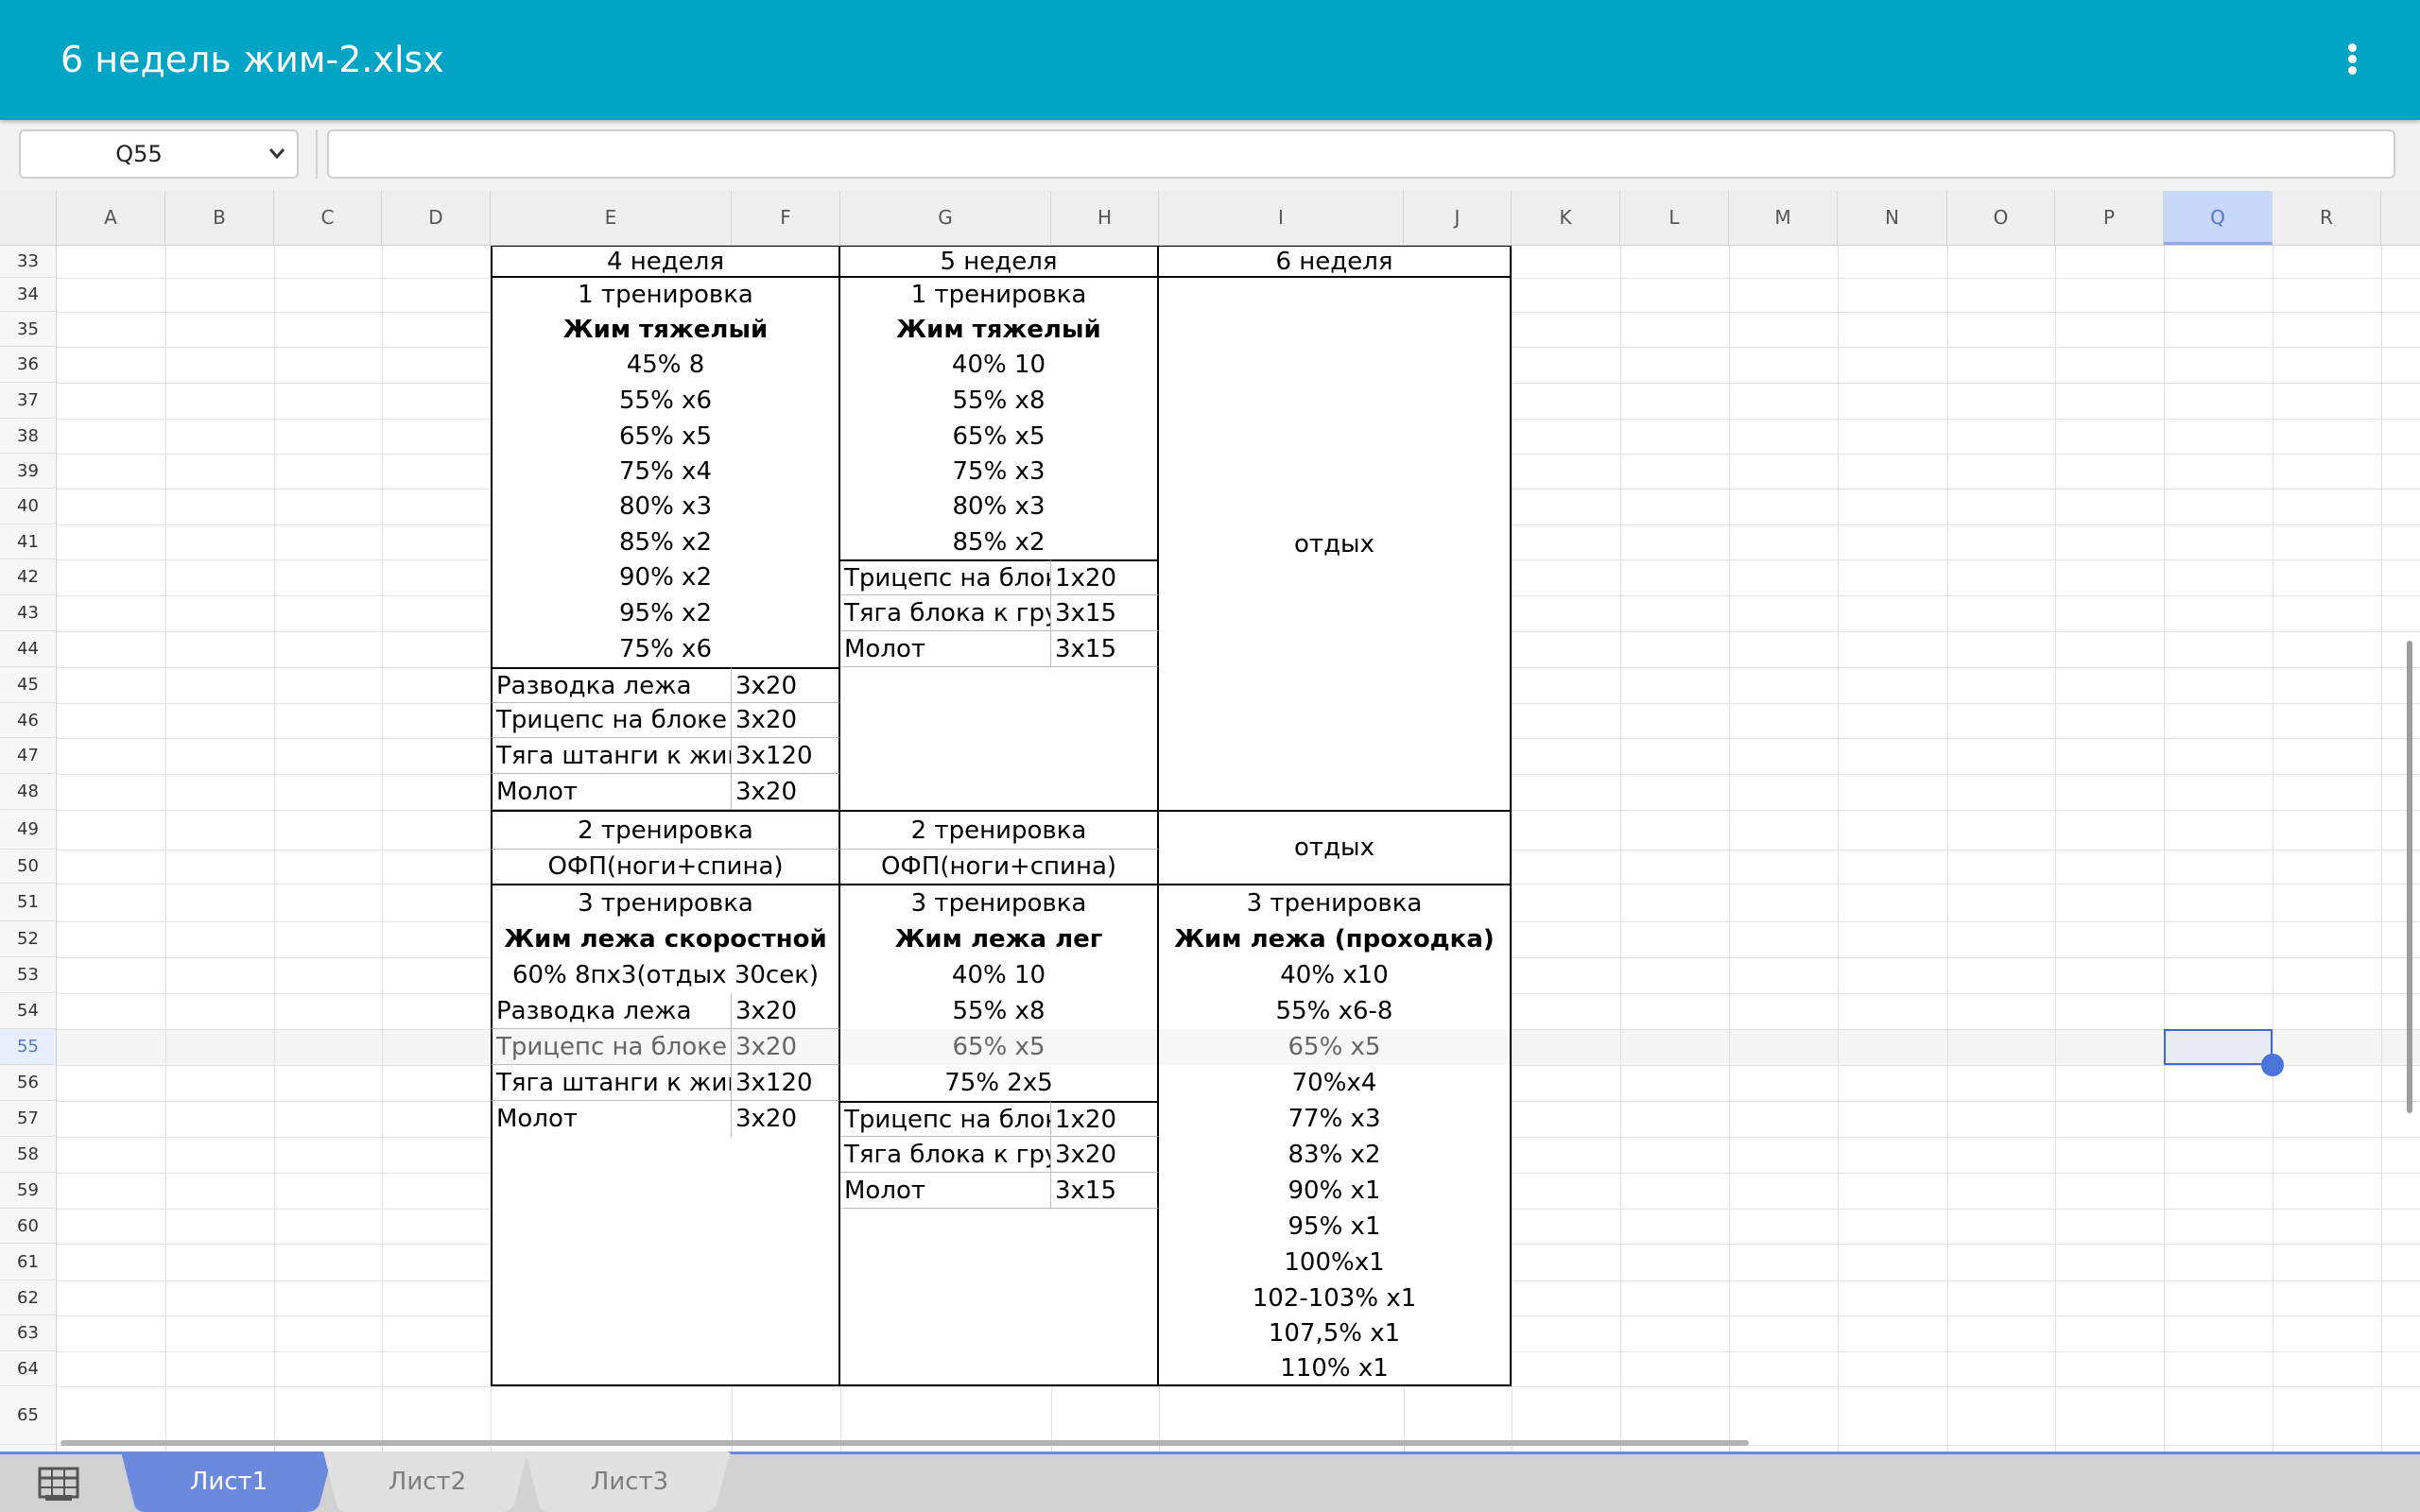 This screenshot has height=1512, width=2420. I want to click on row-header-56: 56, so click(28, 1083).